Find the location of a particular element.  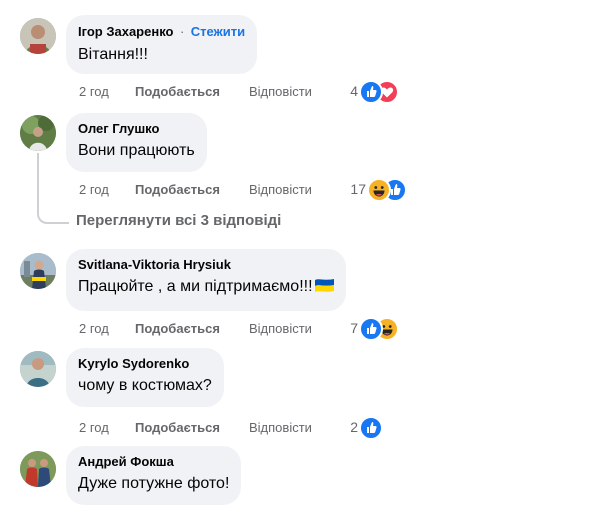

reaction-summary: 2 is located at coordinates (364, 428).